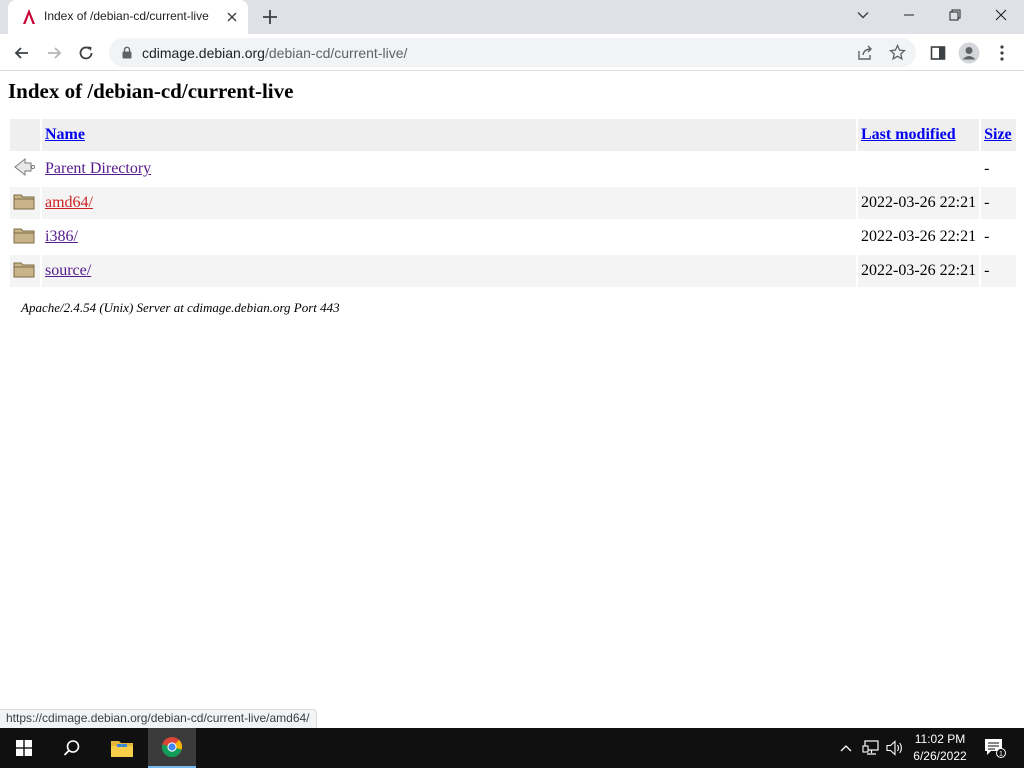  I want to click on new-tab-icon, so click(270, 17).